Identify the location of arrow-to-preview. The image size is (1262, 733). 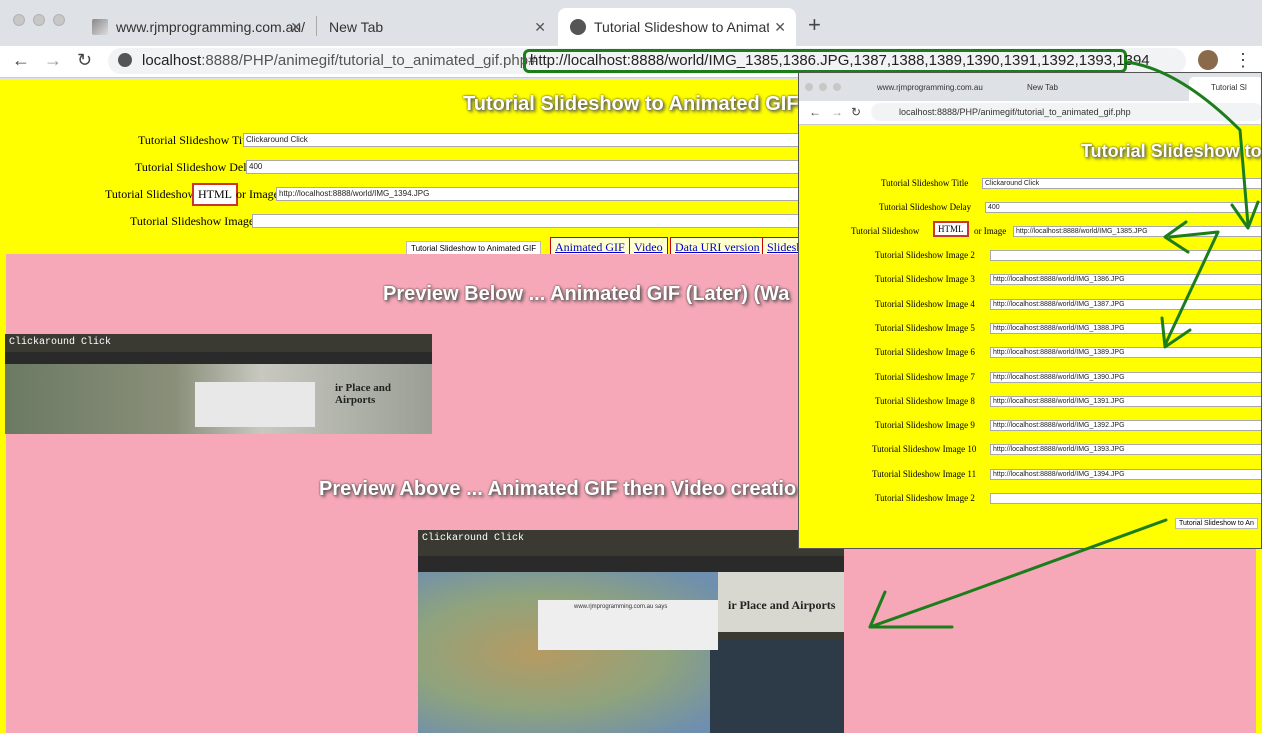
(1018, 573).